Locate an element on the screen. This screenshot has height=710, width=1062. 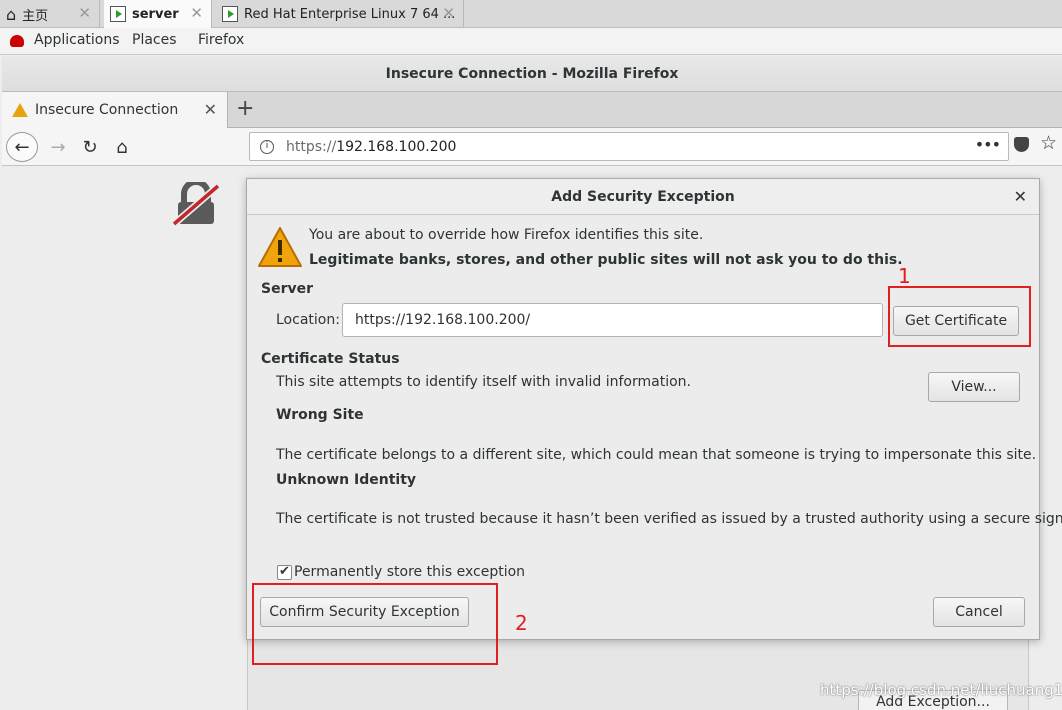
dialog-header: Add Security Exception ✕ is located at coordinates (643, 197).